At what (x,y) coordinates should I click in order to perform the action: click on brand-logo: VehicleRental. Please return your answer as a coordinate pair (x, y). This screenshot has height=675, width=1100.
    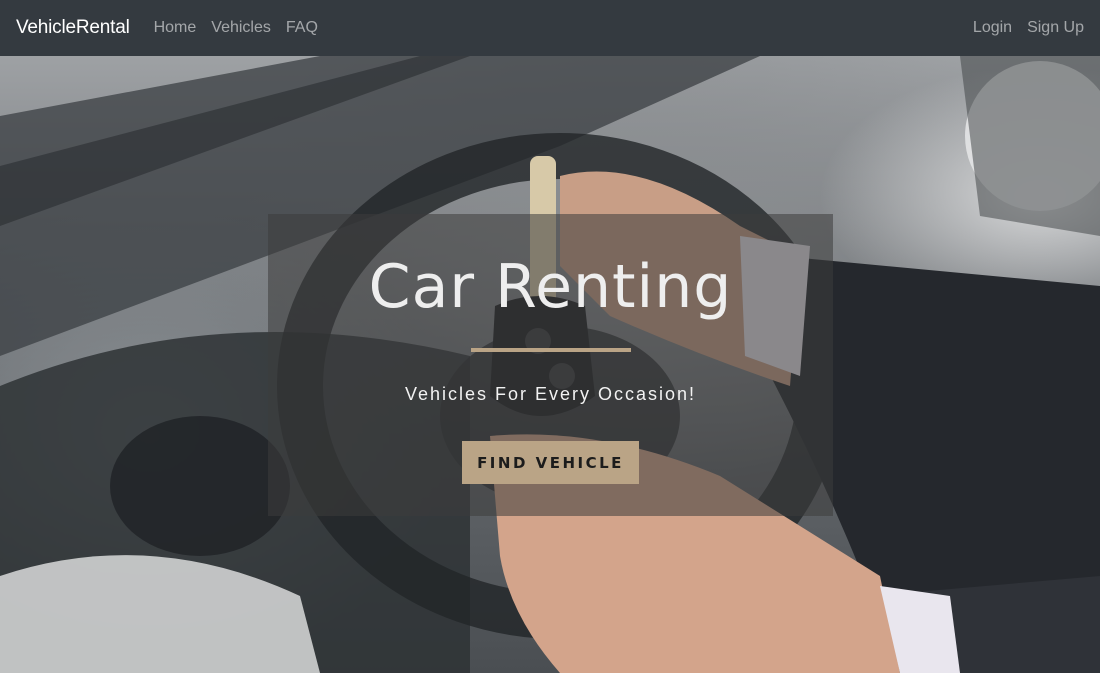
    Looking at the image, I should click on (73, 28).